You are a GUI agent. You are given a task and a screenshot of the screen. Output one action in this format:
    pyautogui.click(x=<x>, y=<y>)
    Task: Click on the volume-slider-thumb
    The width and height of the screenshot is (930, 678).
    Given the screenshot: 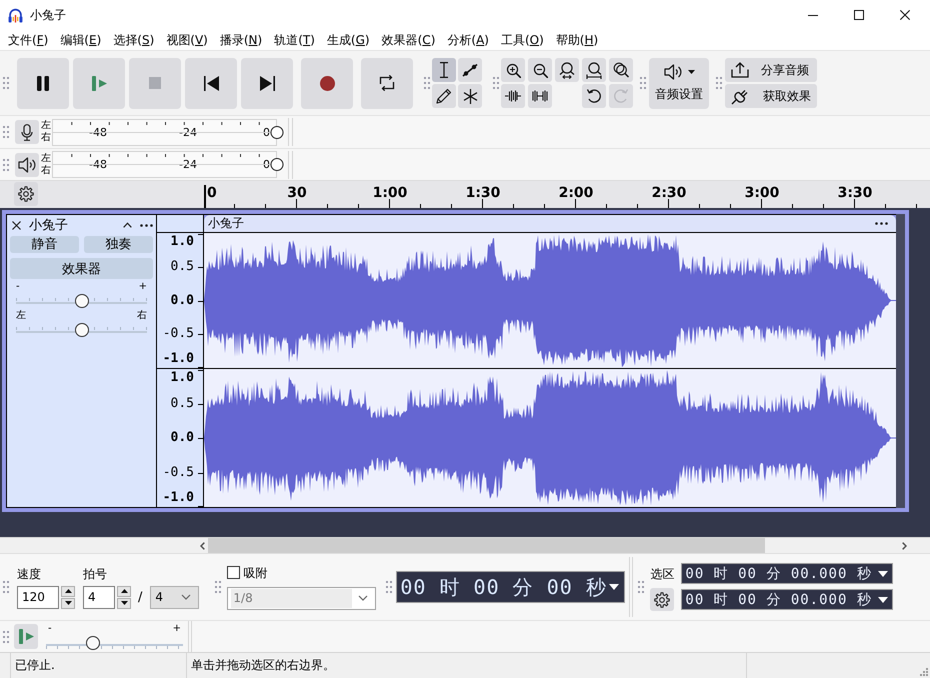 What is the action you would take?
    pyautogui.click(x=277, y=164)
    